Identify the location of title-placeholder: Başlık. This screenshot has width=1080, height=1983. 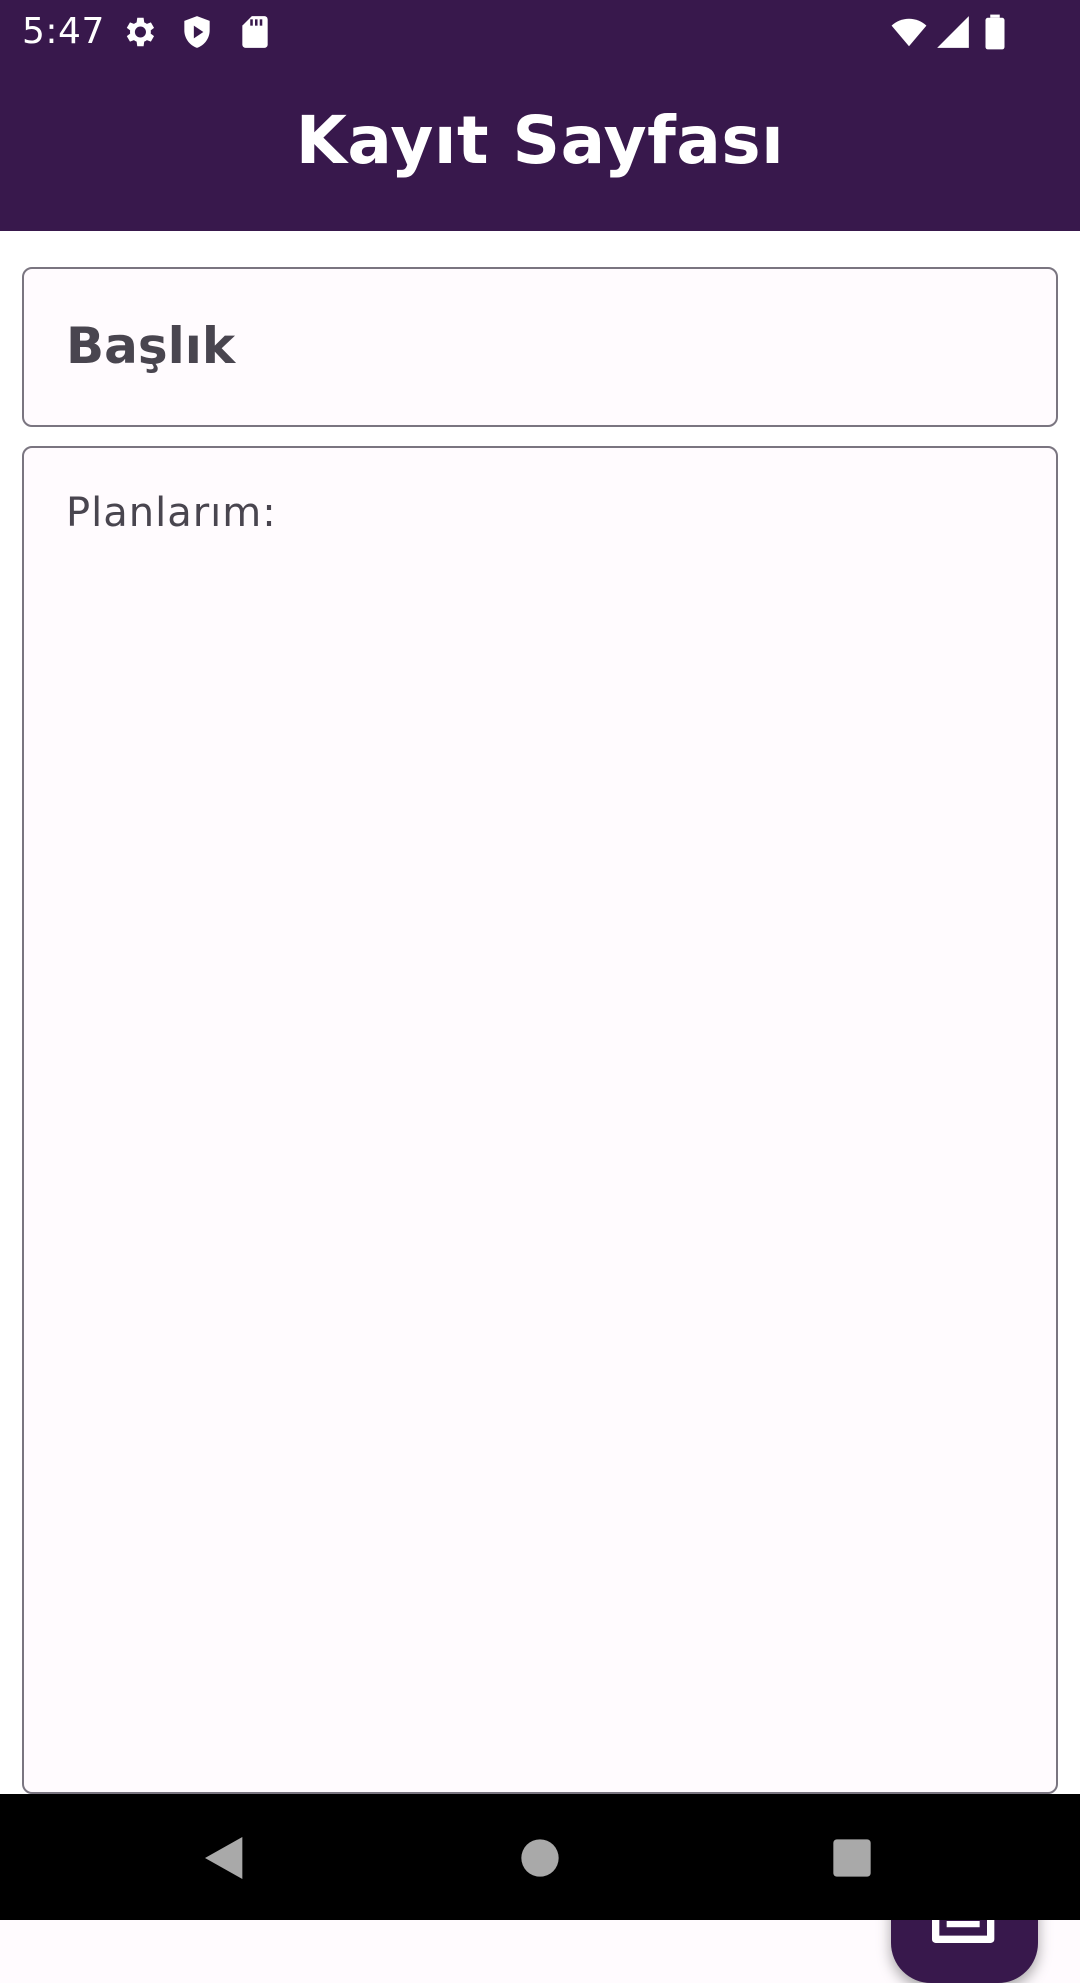
(151, 346).